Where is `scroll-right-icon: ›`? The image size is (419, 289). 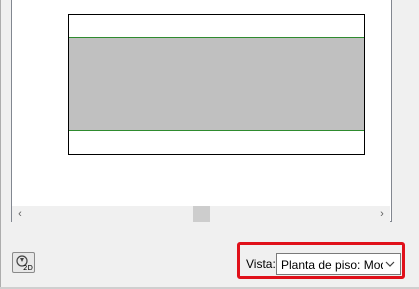 scroll-right-icon: › is located at coordinates (382, 214).